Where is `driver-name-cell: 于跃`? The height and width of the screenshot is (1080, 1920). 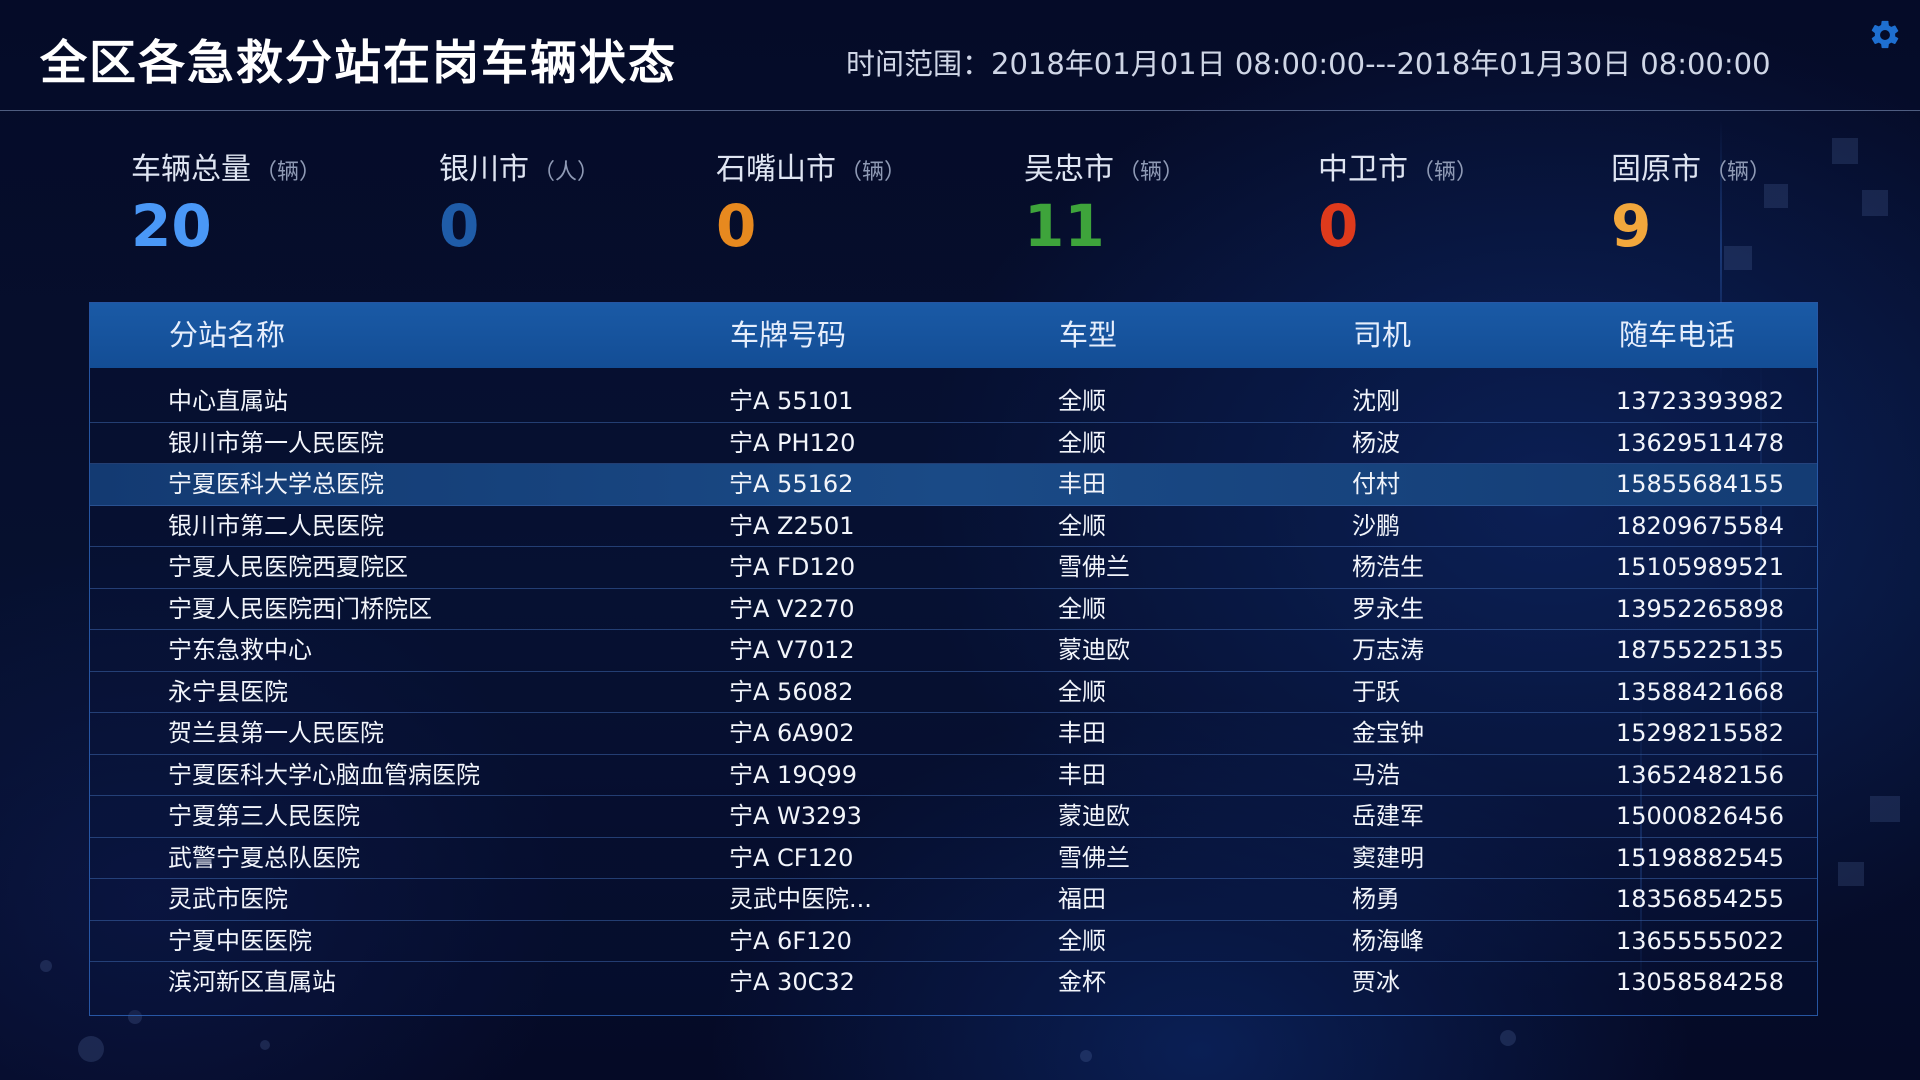 driver-name-cell: 于跃 is located at coordinates (1376, 691).